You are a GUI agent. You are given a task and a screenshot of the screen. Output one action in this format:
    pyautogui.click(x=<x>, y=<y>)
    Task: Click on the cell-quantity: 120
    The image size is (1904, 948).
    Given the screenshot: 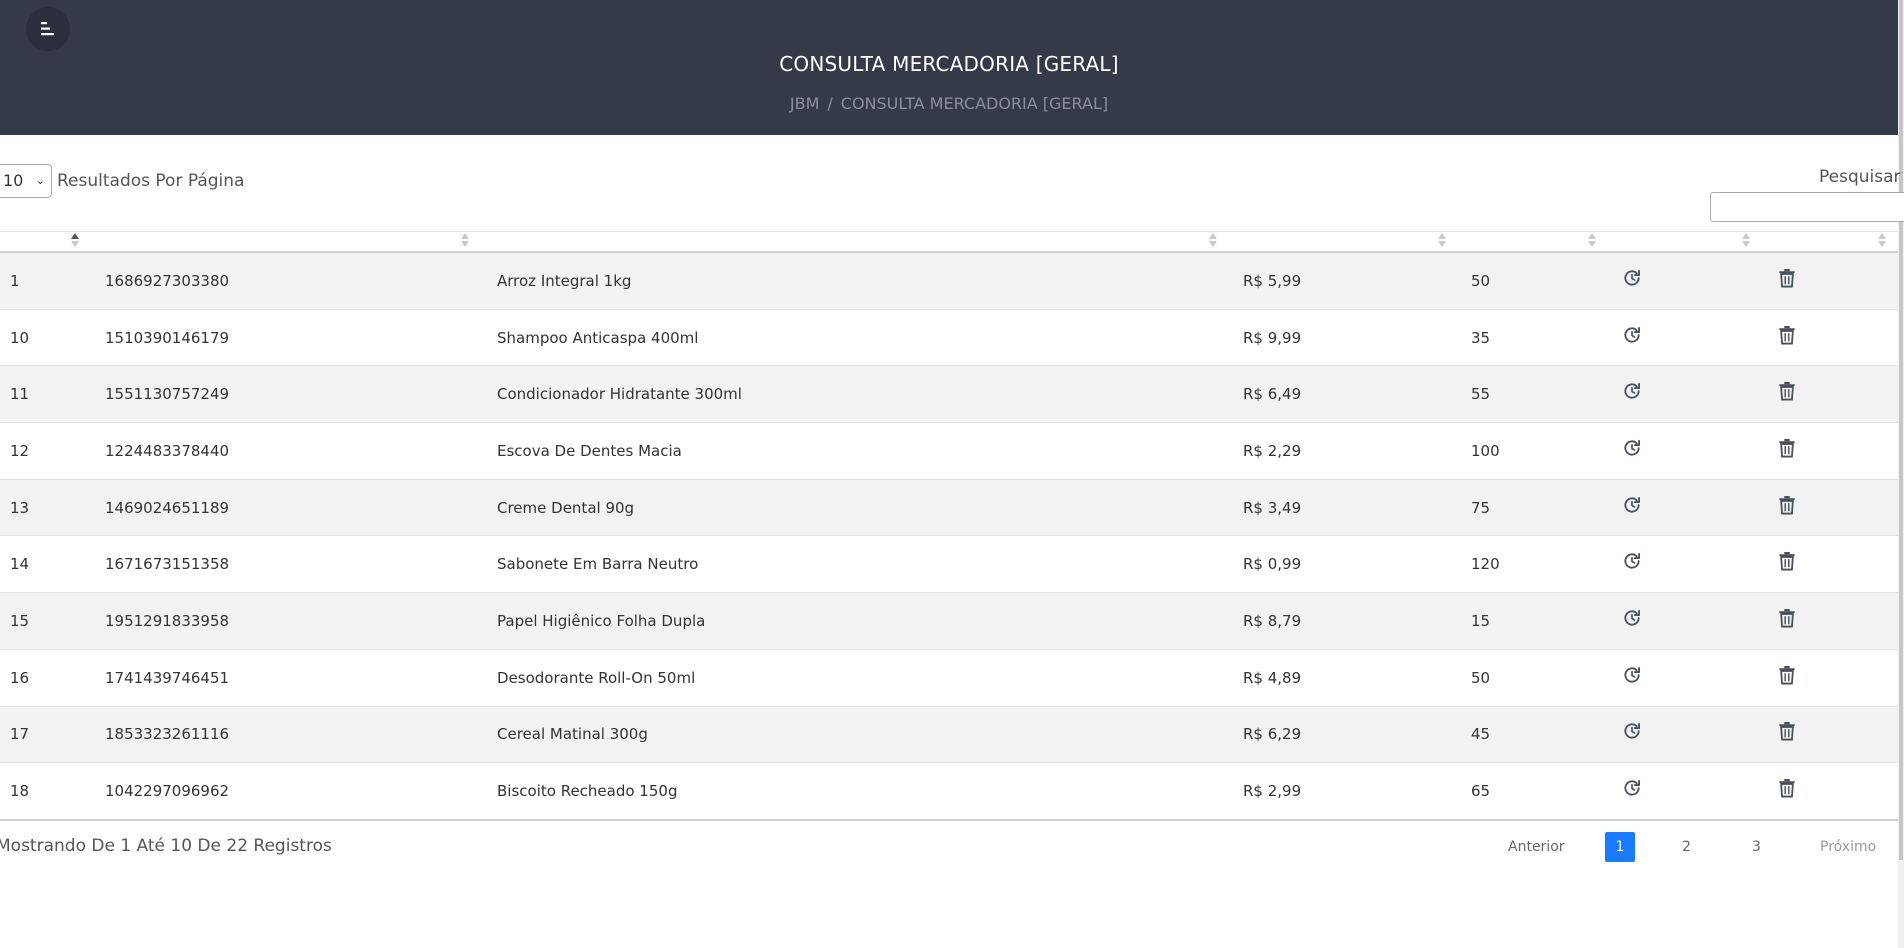 What is the action you would take?
    pyautogui.click(x=1485, y=564)
    